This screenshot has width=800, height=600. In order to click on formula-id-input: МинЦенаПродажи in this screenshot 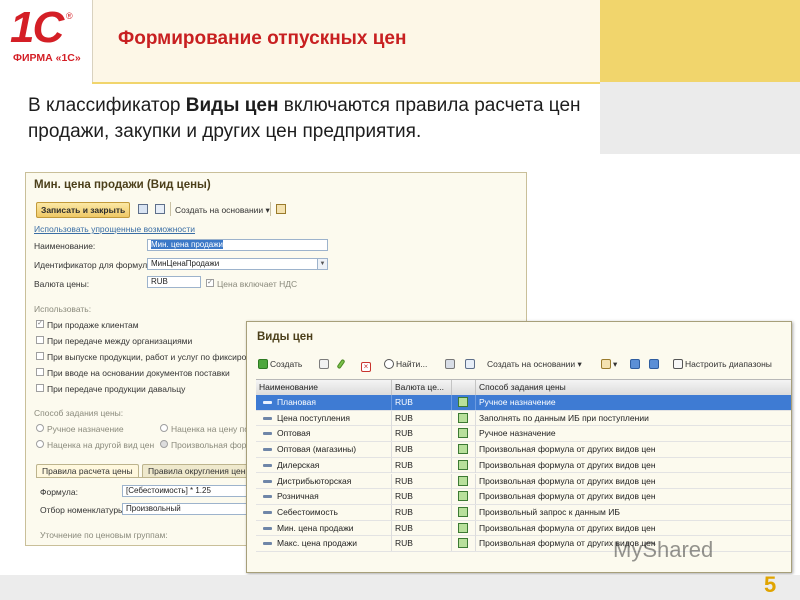, I will do `click(237, 264)`.